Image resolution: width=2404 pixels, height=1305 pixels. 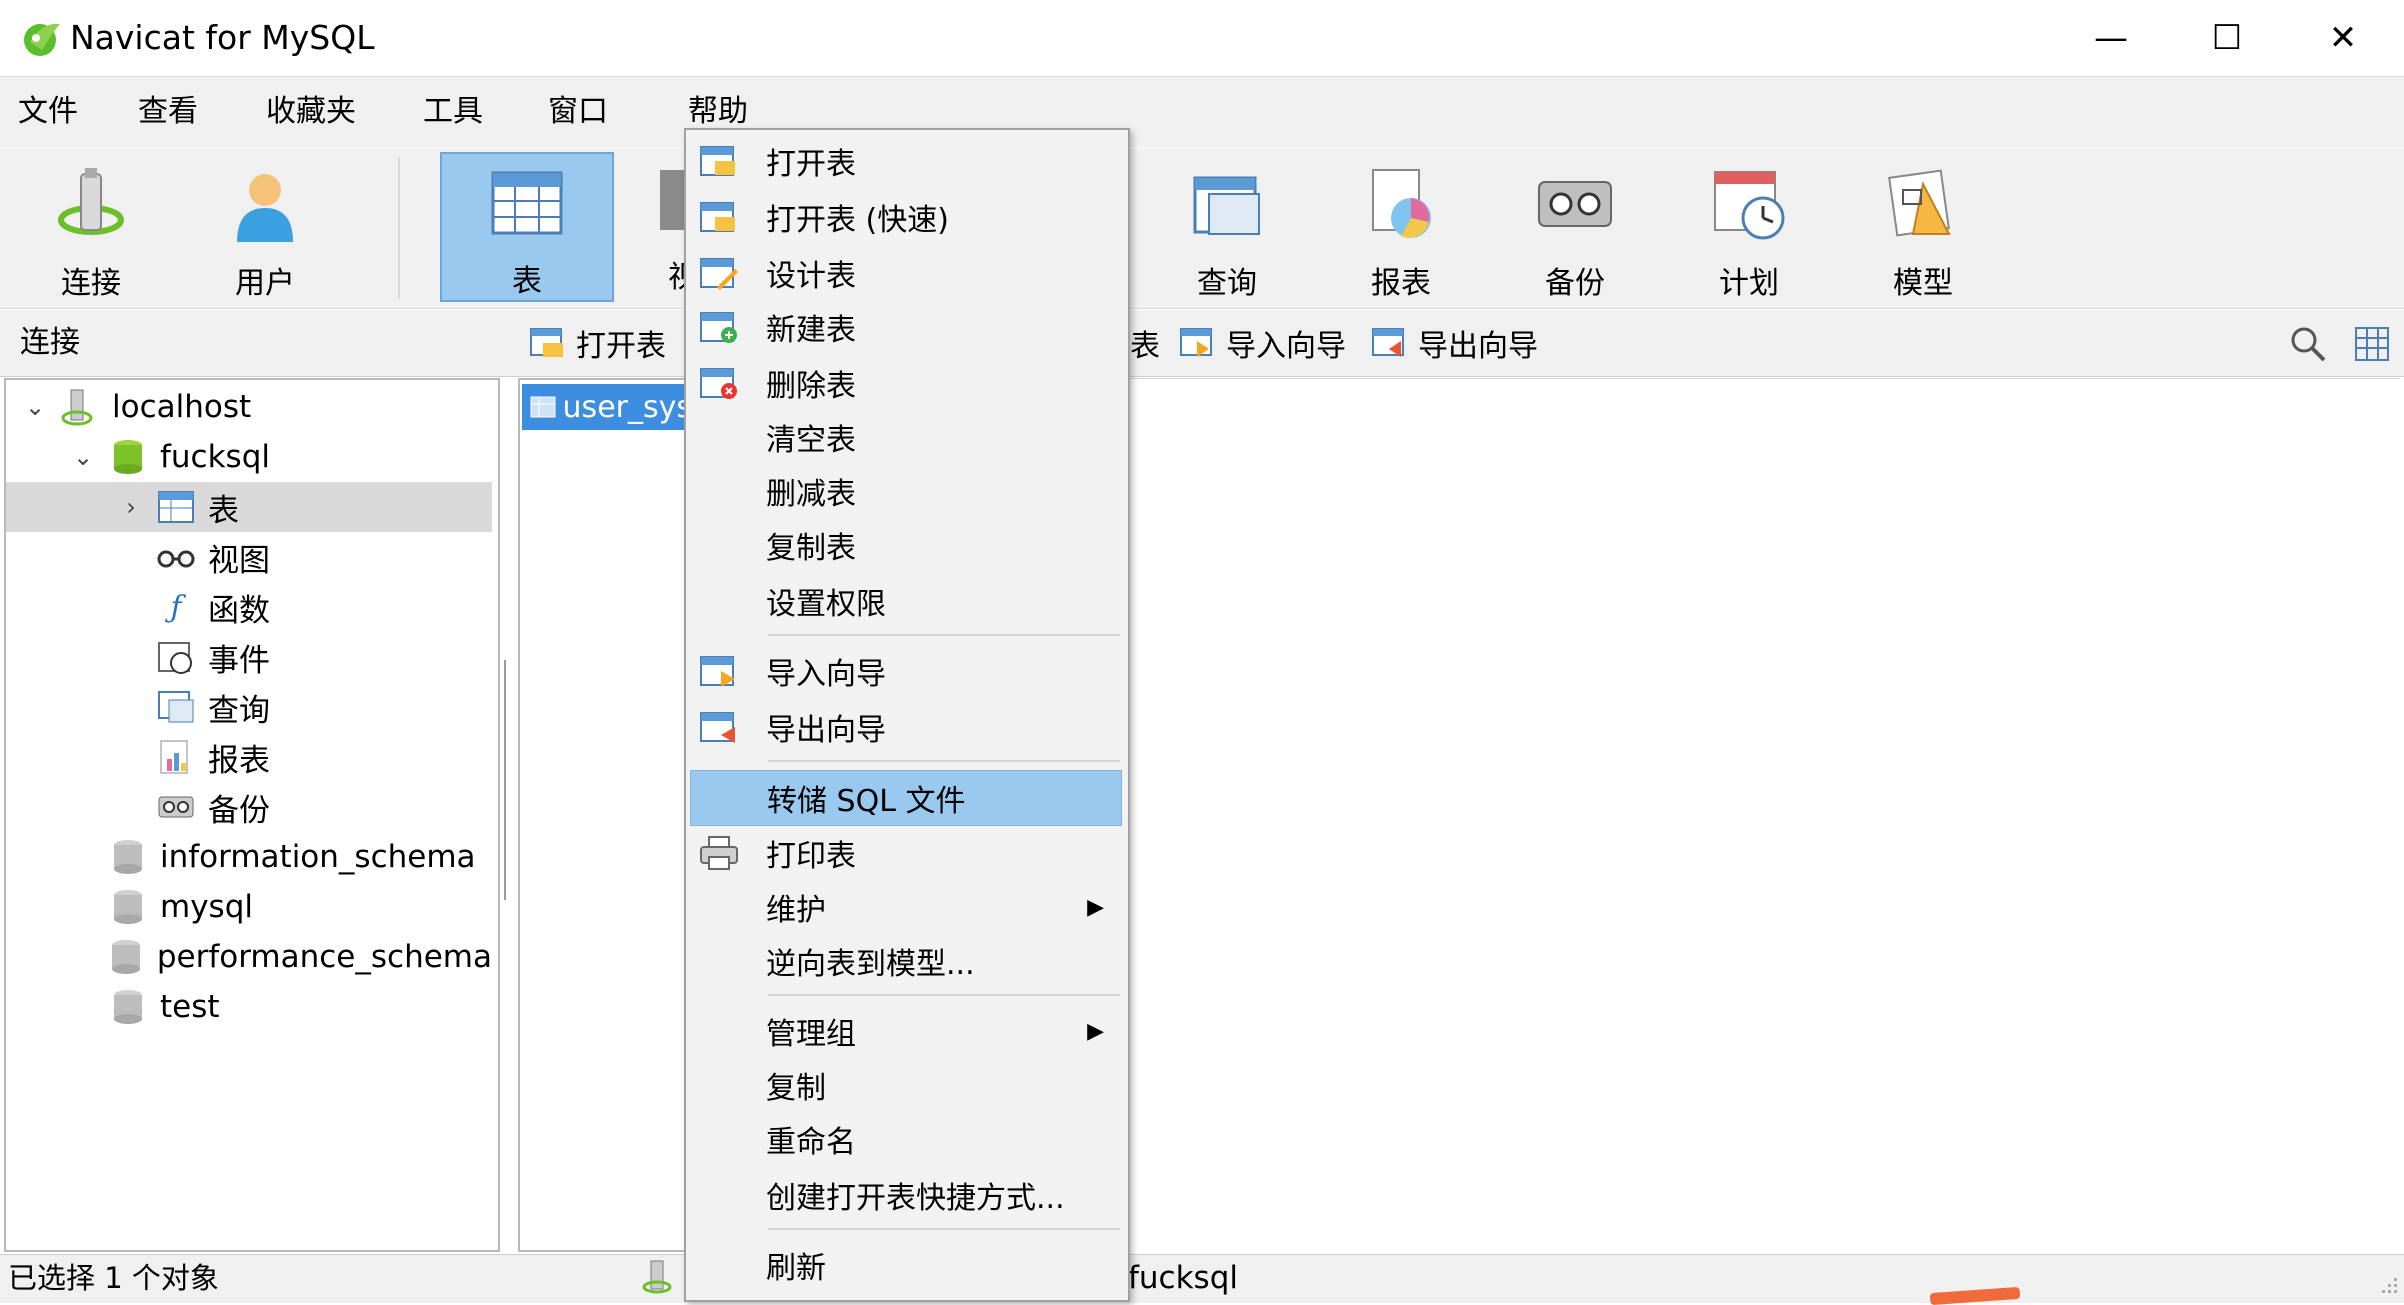 What do you see at coordinates (249, 607) in the screenshot?
I see `tree-node-functions: ƒ 函数` at bounding box center [249, 607].